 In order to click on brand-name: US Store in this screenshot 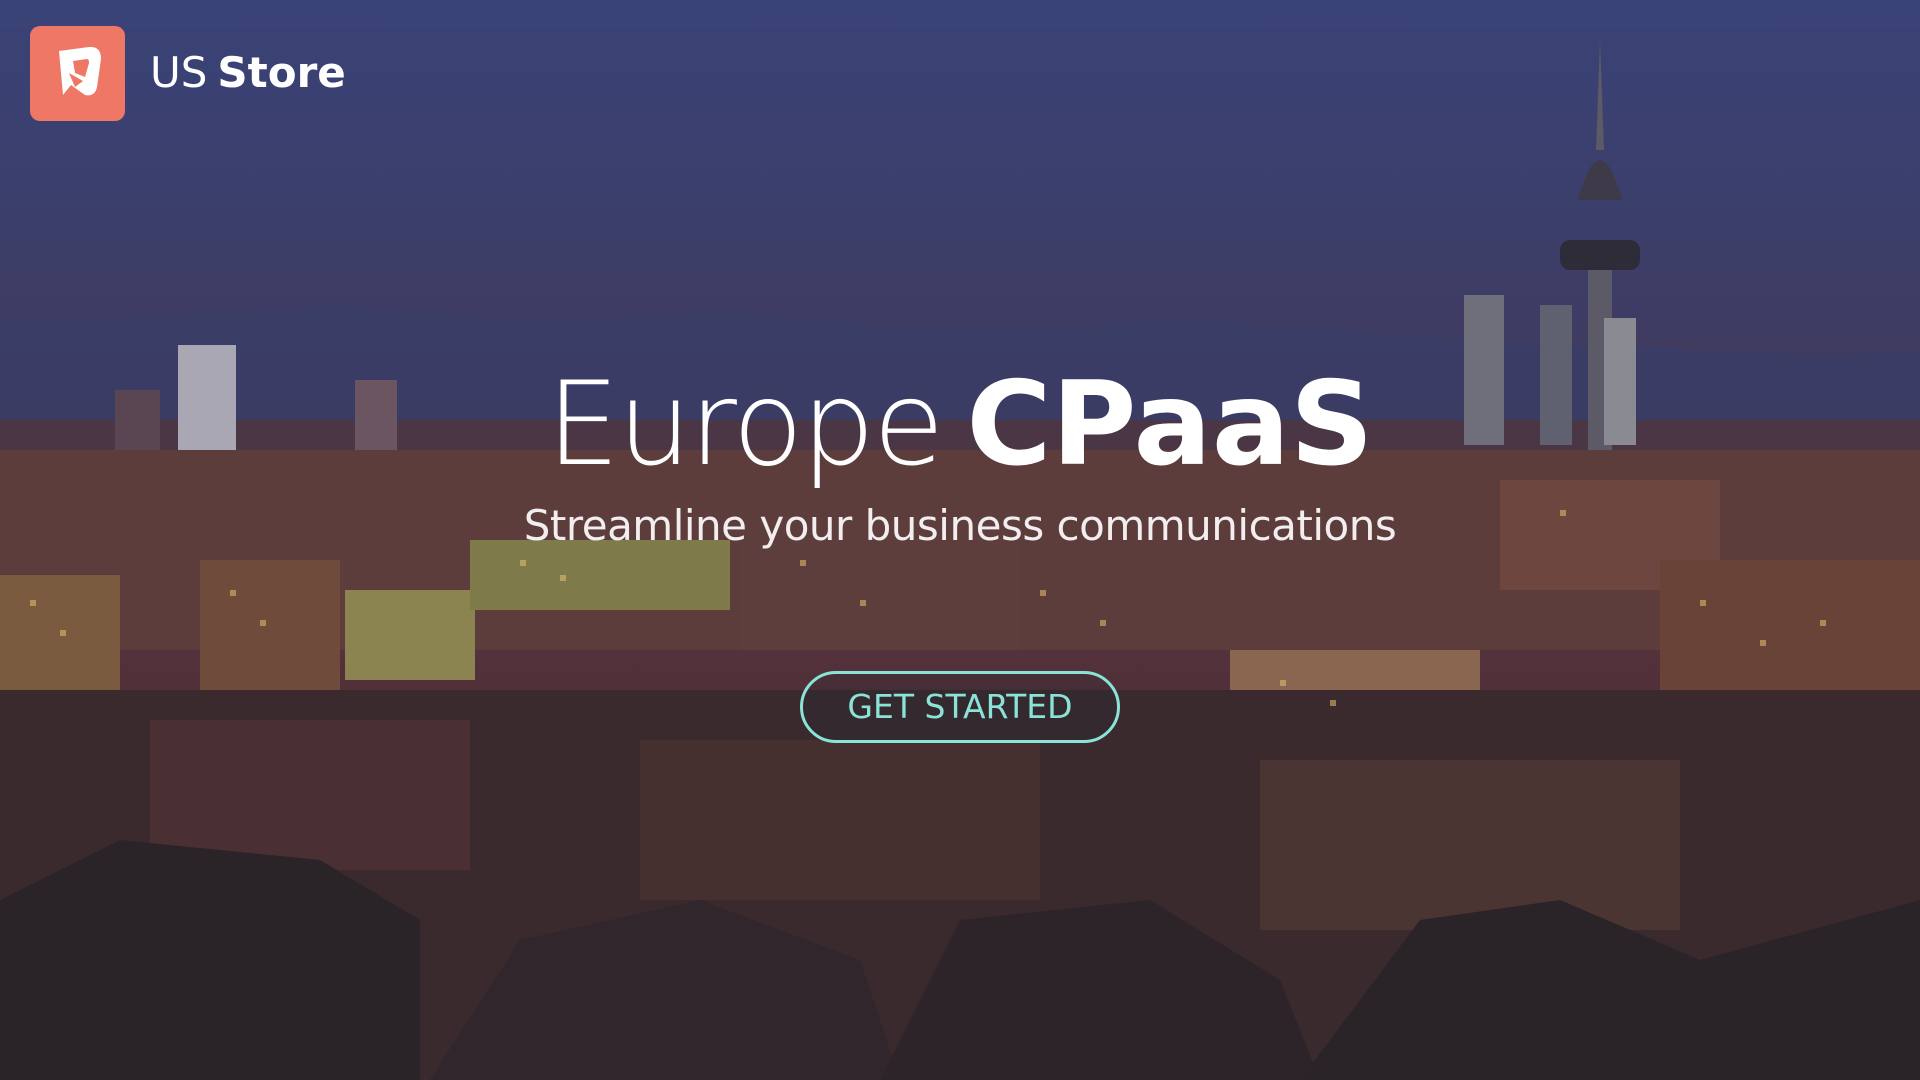, I will do `click(248, 73)`.